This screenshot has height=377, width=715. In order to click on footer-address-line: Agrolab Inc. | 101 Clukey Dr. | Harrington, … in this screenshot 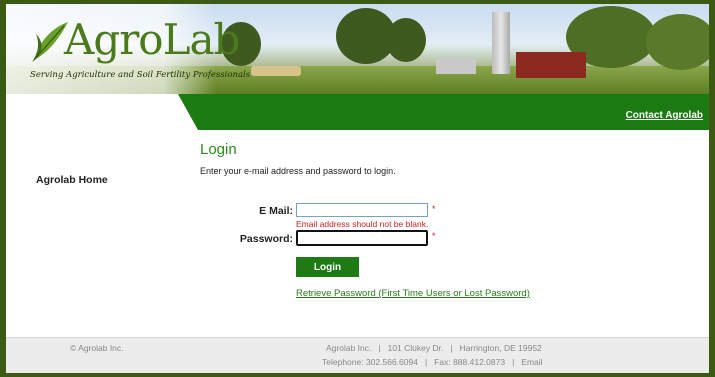, I will do `click(434, 348)`.